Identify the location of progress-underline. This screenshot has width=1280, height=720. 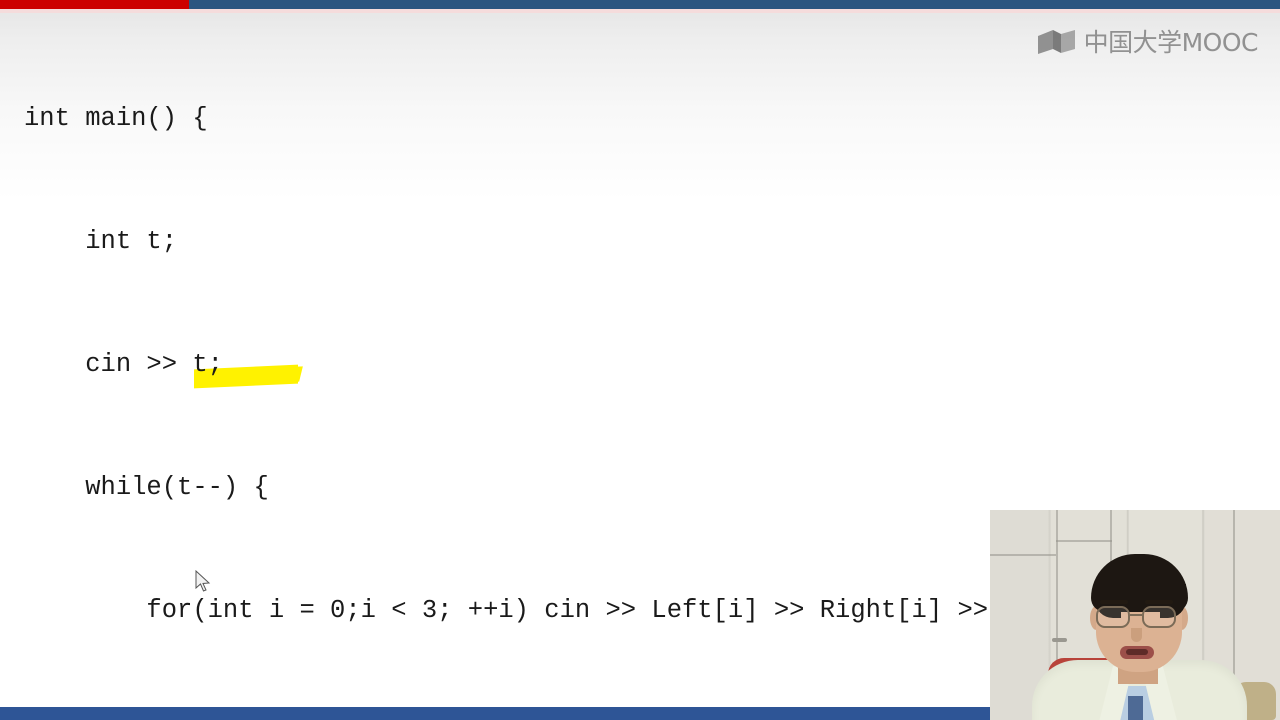
(640, 11).